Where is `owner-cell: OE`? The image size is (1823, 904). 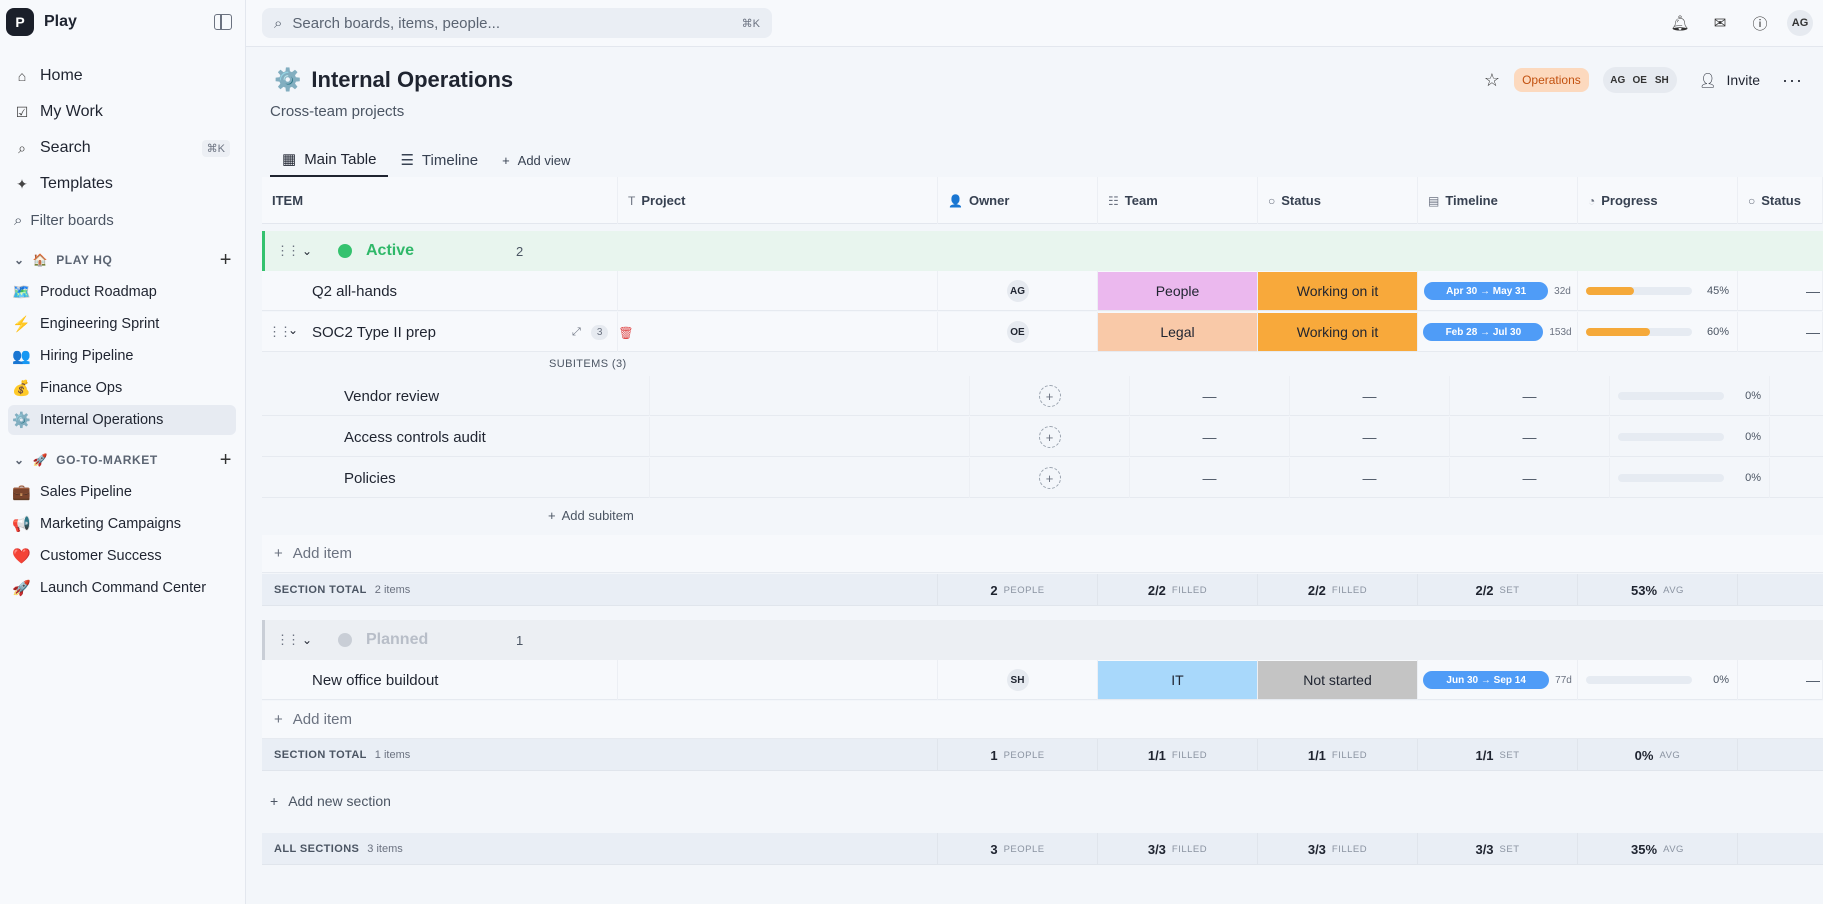 owner-cell: OE is located at coordinates (1018, 332).